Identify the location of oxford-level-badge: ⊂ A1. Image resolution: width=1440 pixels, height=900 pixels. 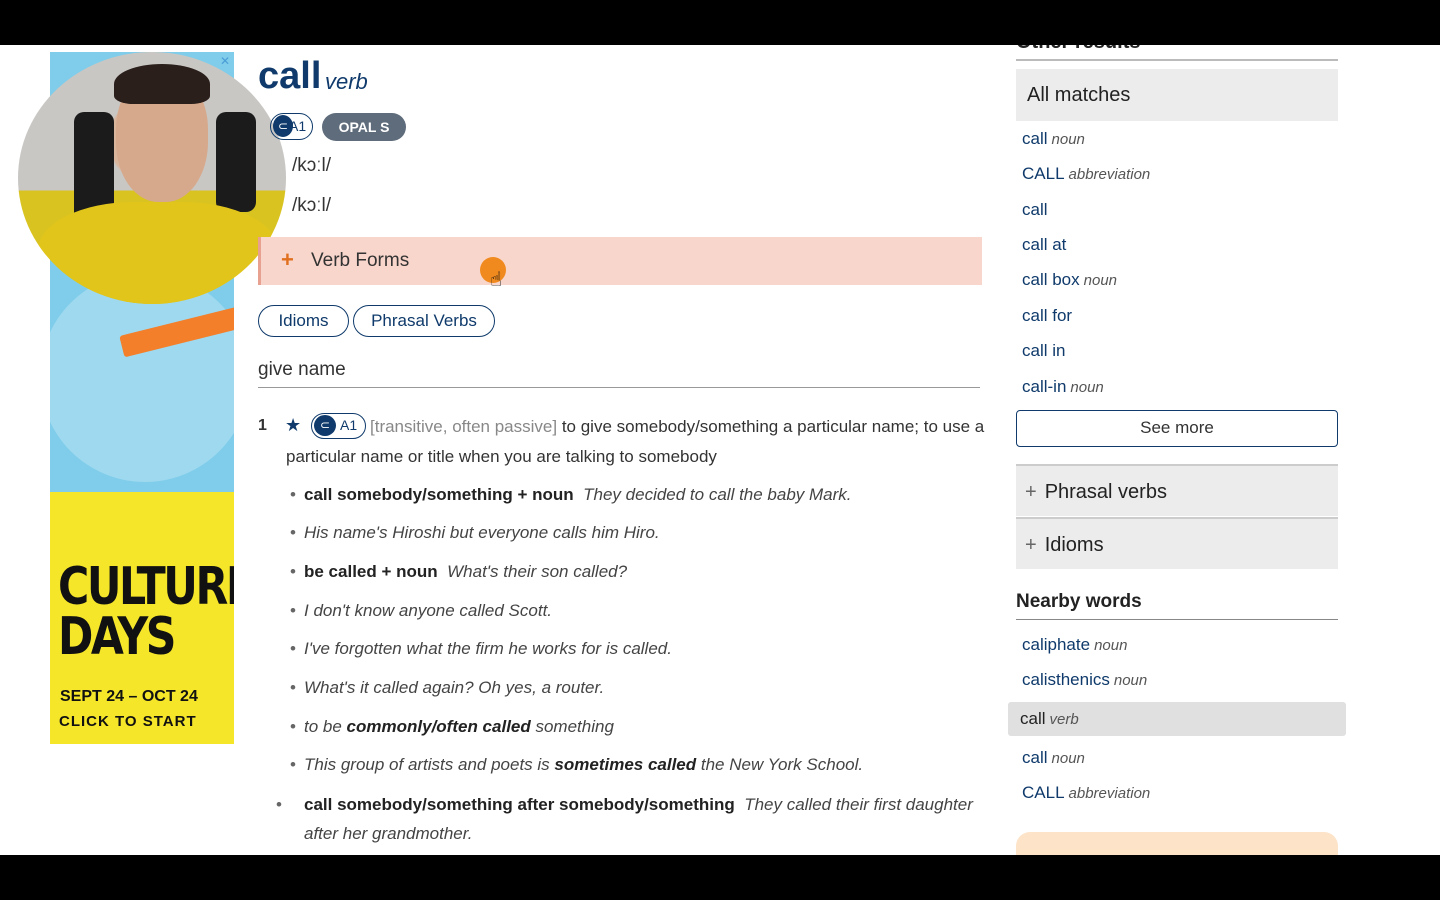
(291, 126).